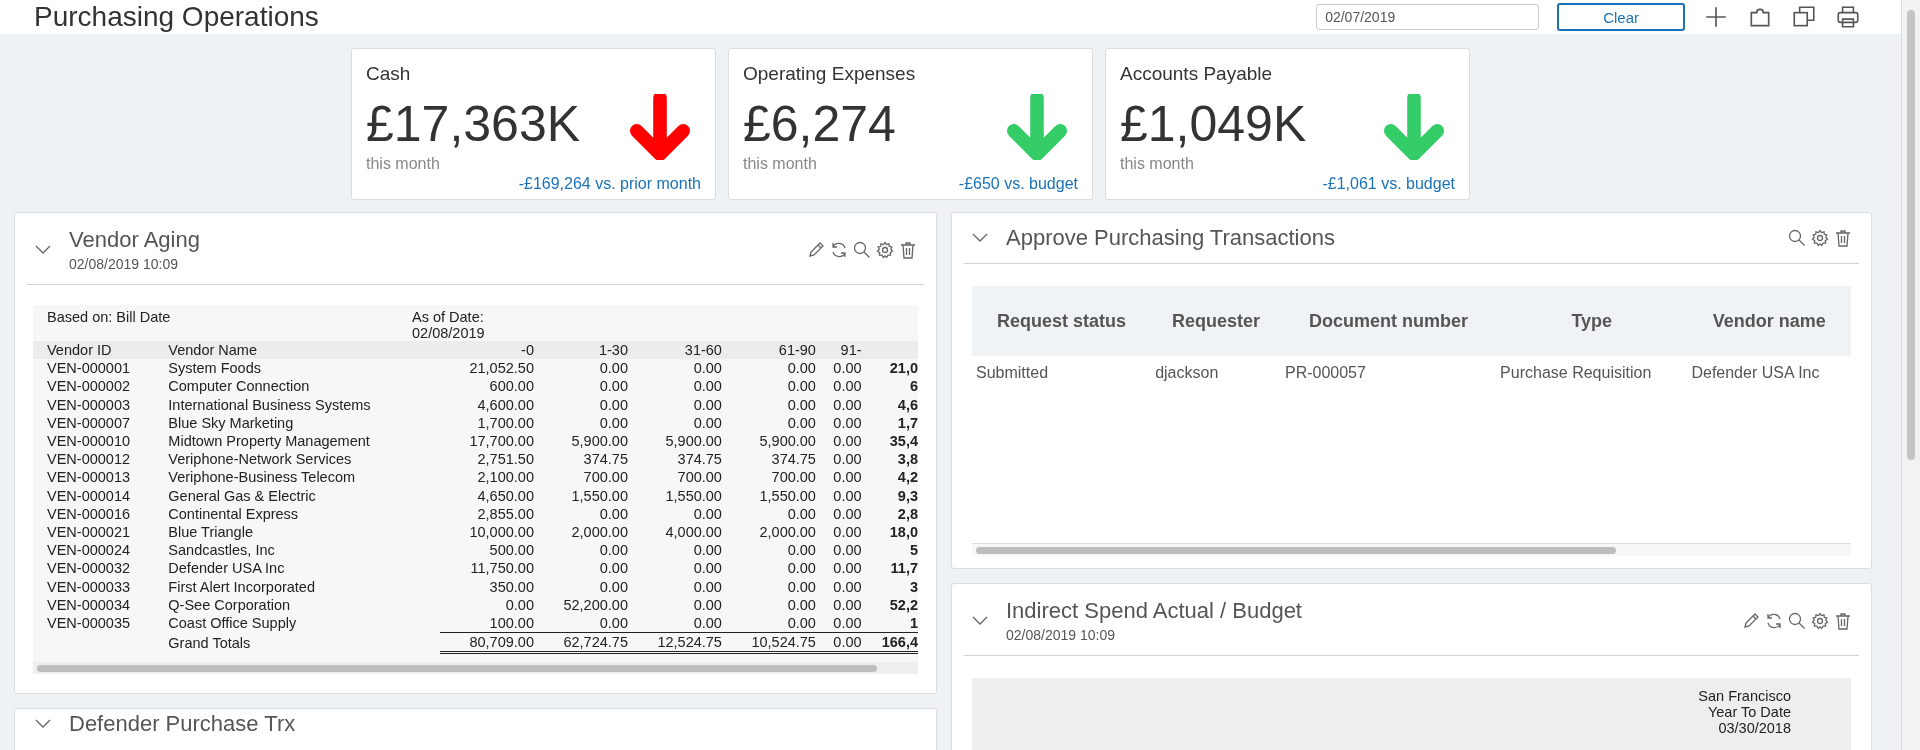  Describe the element at coordinates (913, 586) in the screenshot. I see `table-cell-text: 3` at that location.